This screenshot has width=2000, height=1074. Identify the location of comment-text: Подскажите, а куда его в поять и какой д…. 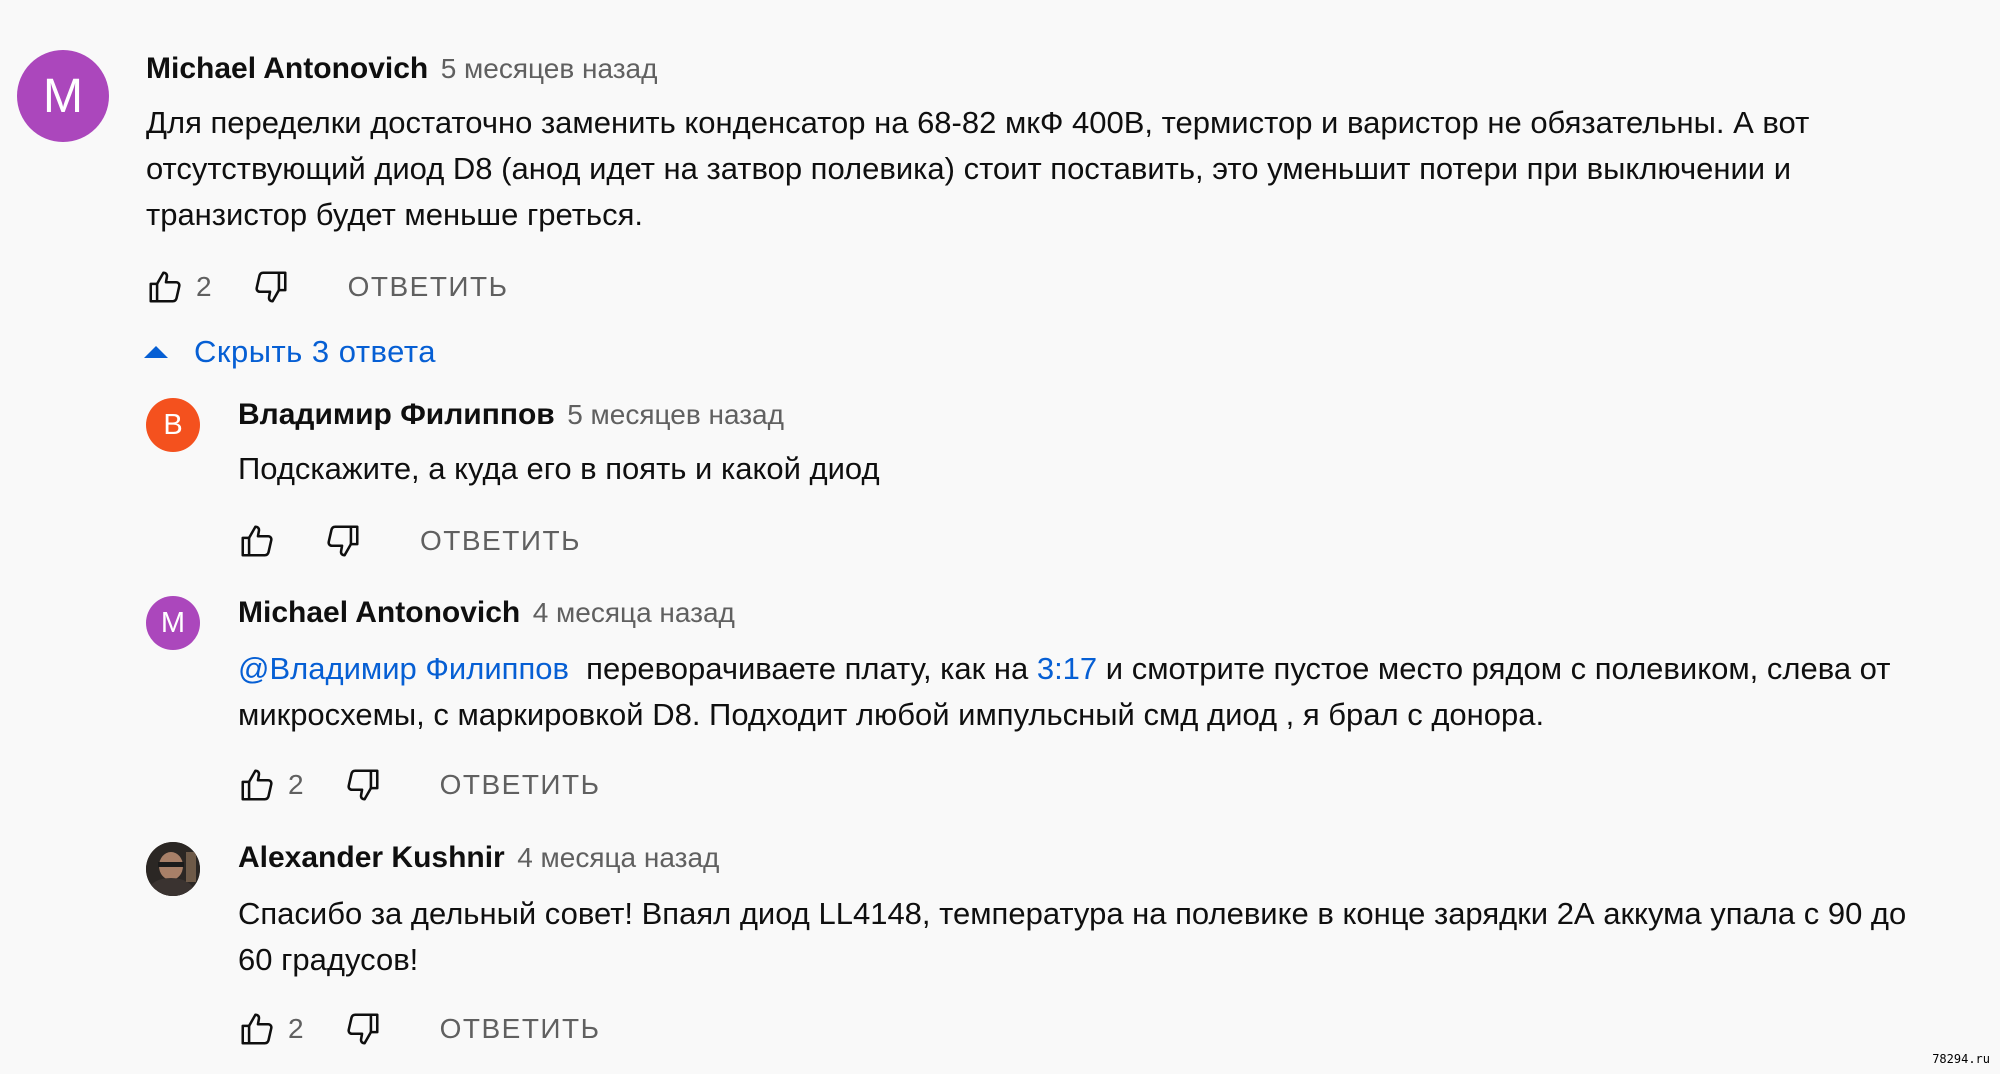
(559, 468).